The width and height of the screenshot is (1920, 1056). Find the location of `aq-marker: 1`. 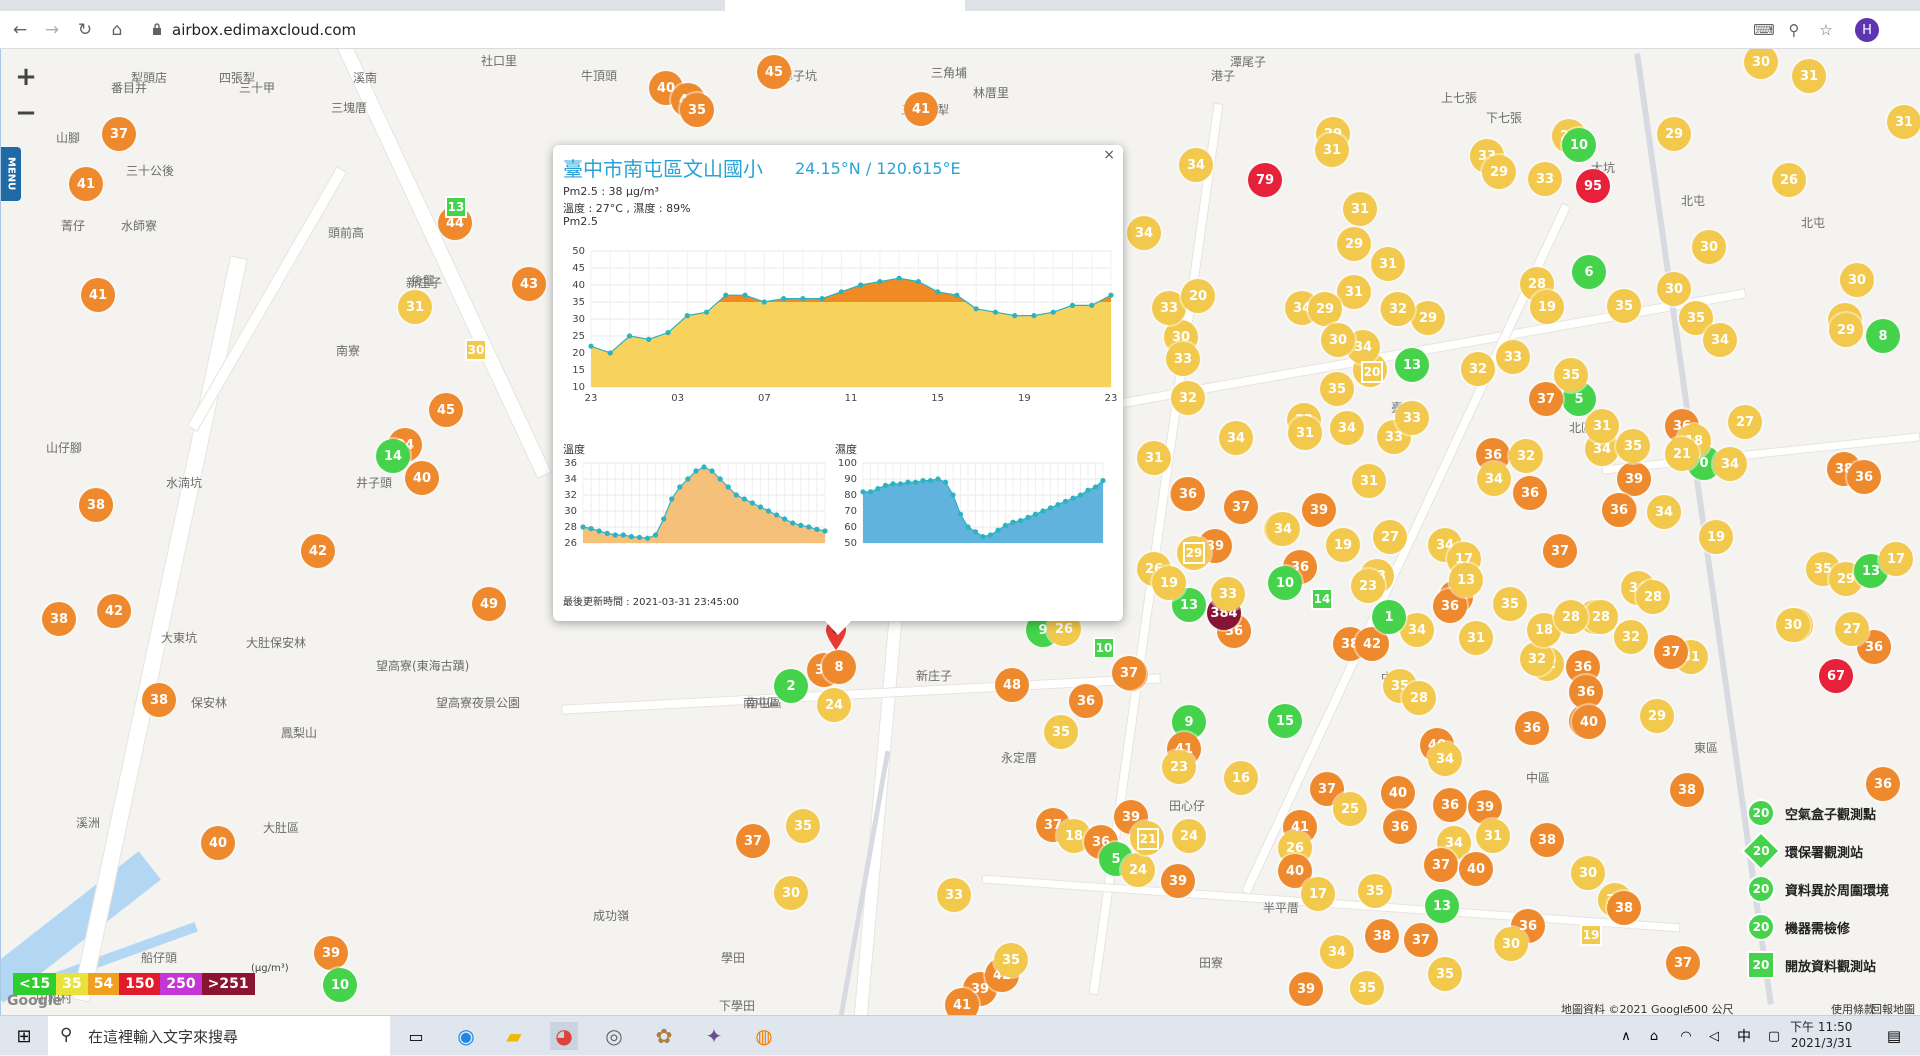

aq-marker: 1 is located at coordinates (1389, 617).